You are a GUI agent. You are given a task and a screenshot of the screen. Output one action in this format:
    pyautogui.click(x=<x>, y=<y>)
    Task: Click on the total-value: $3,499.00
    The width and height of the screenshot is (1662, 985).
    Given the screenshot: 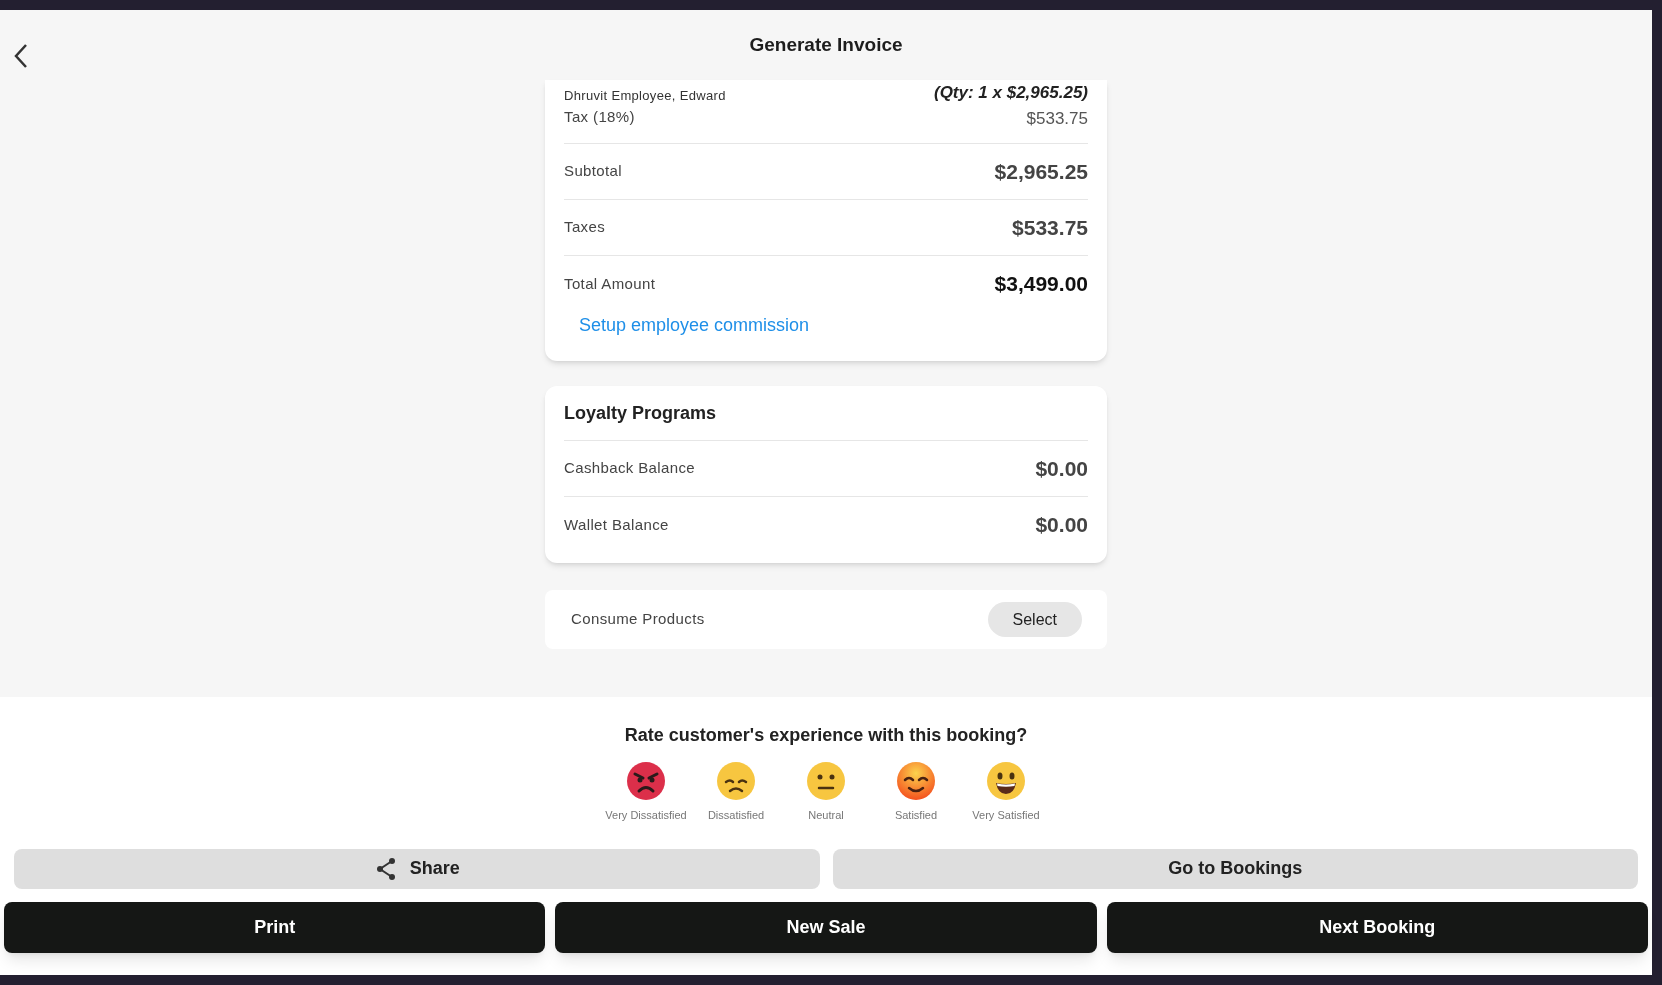 What is the action you would take?
    pyautogui.click(x=1041, y=284)
    